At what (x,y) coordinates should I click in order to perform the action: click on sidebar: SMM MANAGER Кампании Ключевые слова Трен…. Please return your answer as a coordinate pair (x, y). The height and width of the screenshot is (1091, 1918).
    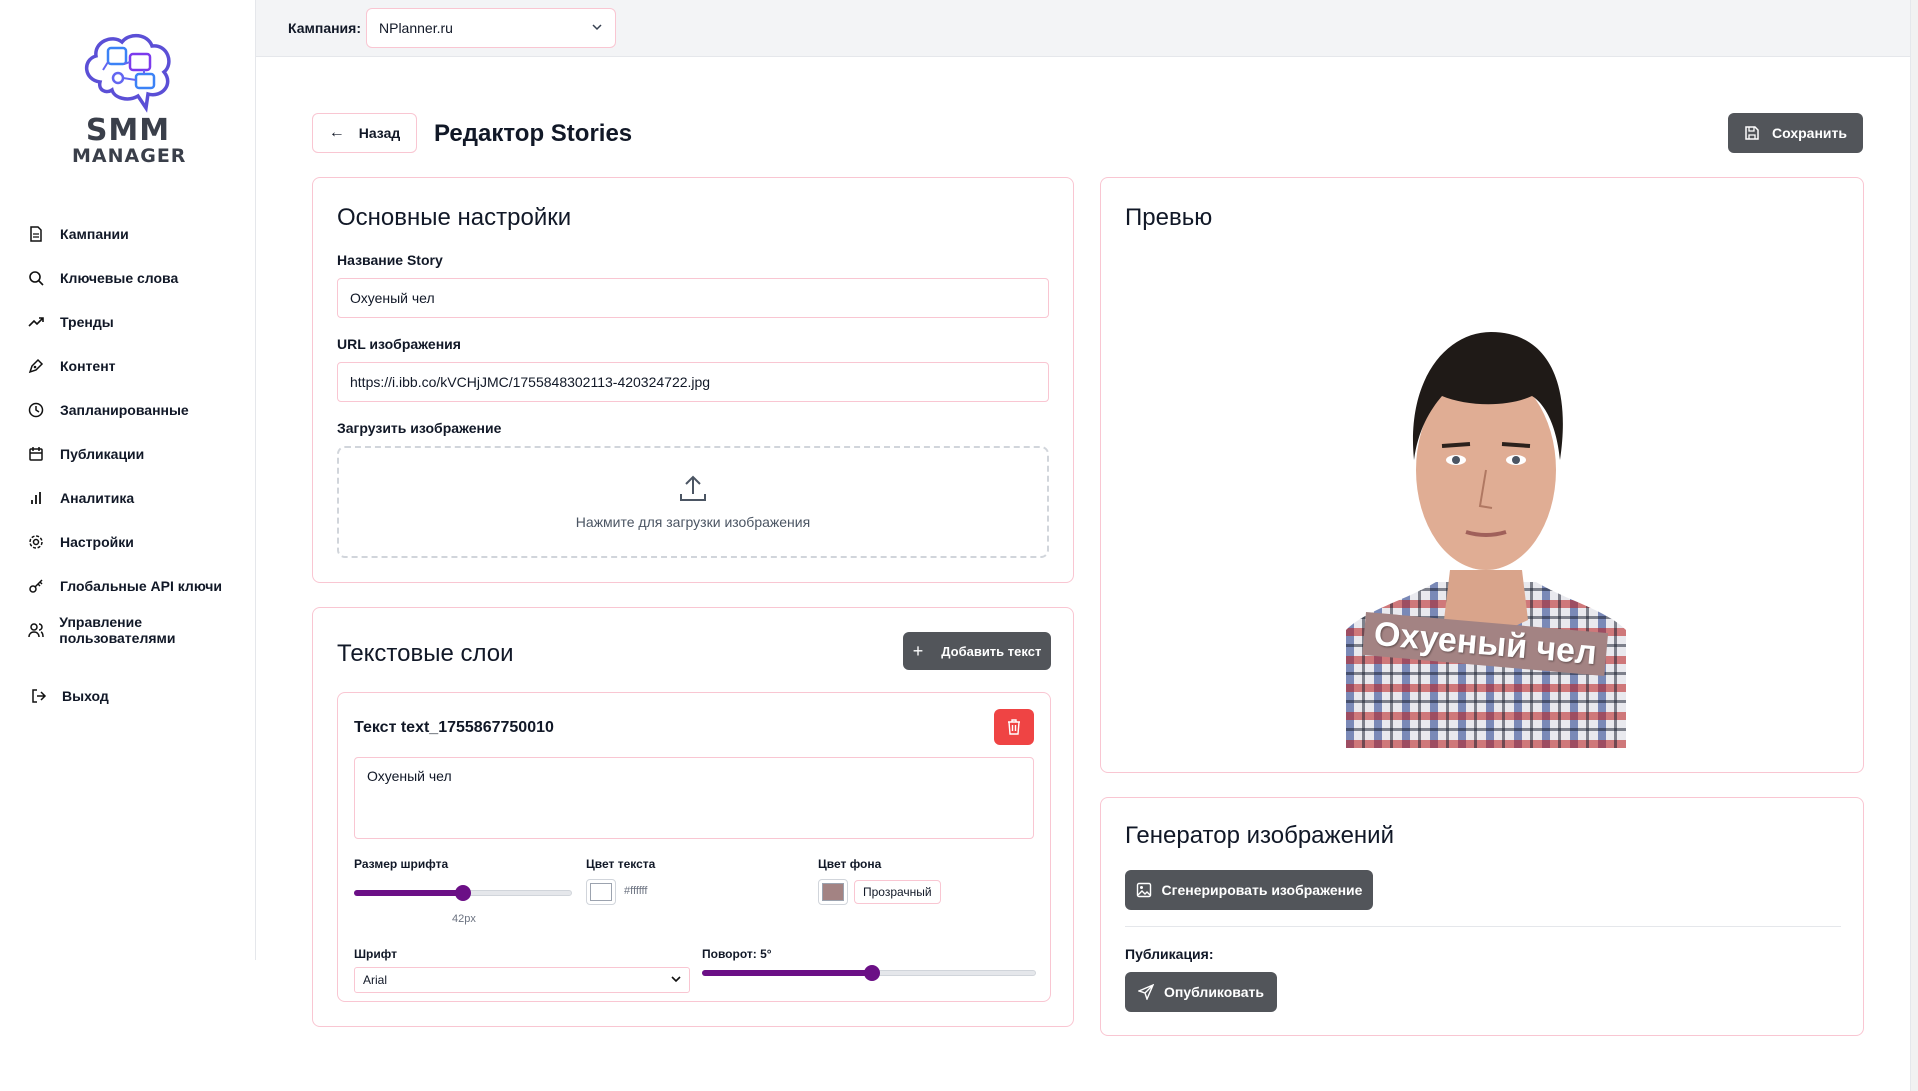
    Looking at the image, I should click on (128, 480).